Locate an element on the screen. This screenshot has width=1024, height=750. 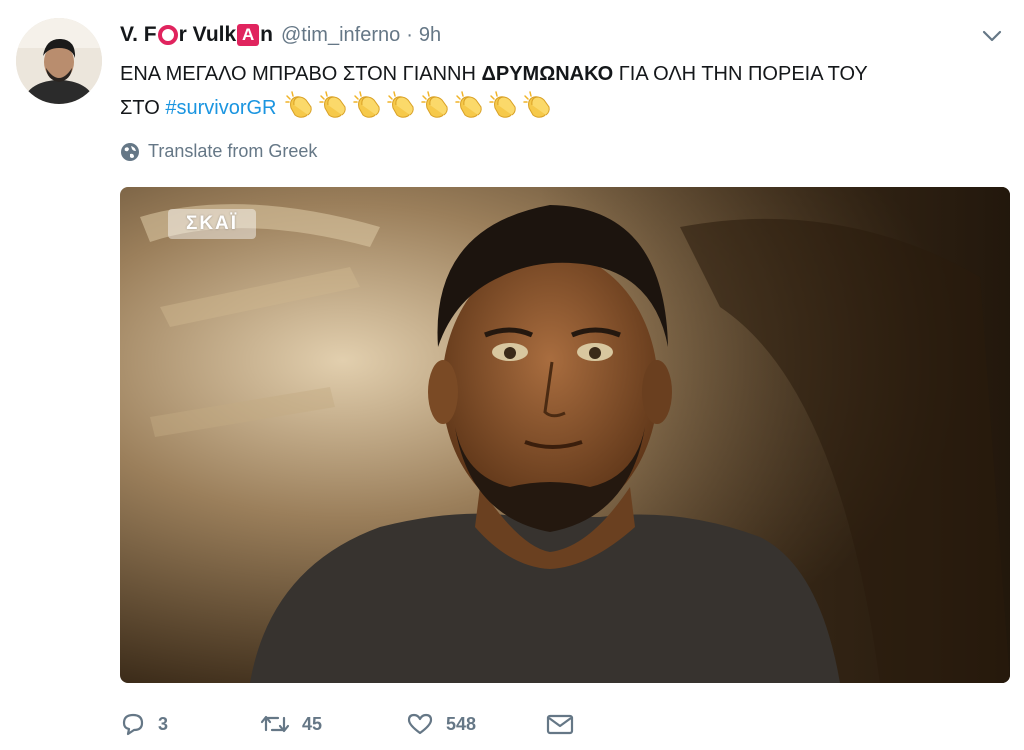
author-name: V. F O r Vulk A n is located at coordinates (196, 35).